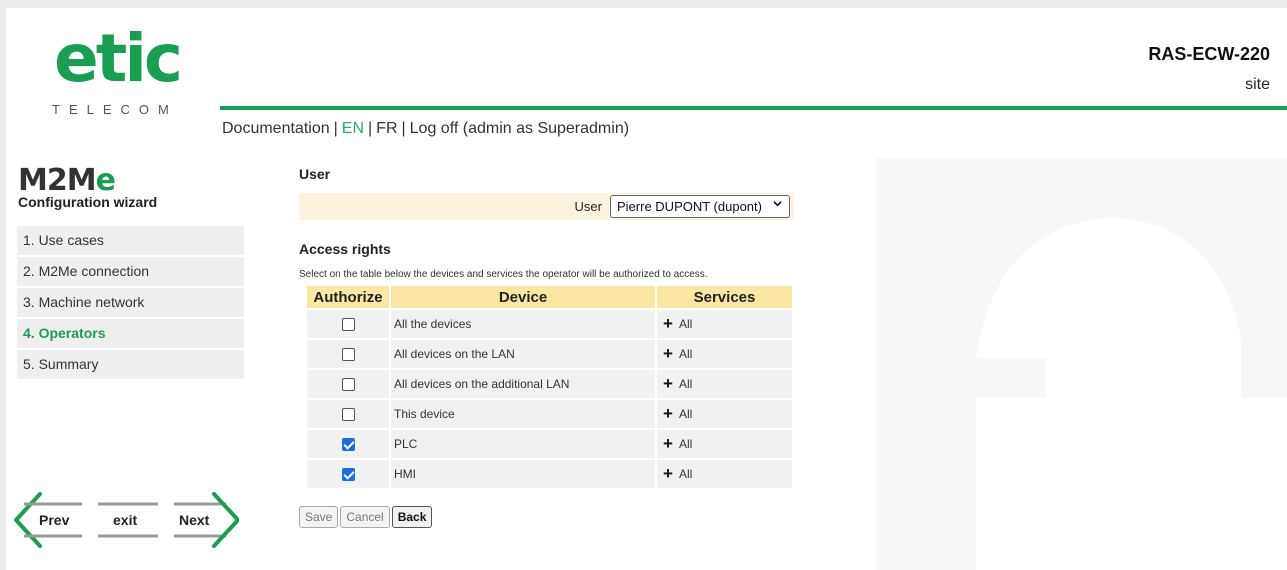 The height and width of the screenshot is (570, 1287). What do you see at coordinates (276, 128) in the screenshot?
I see `documentation-link: Documentation` at bounding box center [276, 128].